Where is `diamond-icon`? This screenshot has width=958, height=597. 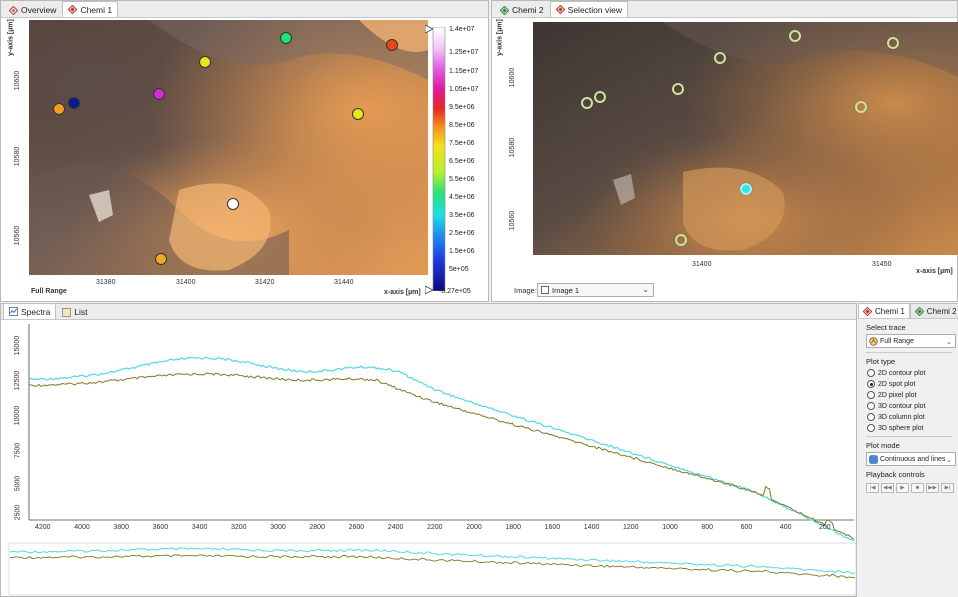
diamond-icon is located at coordinates (13, 10).